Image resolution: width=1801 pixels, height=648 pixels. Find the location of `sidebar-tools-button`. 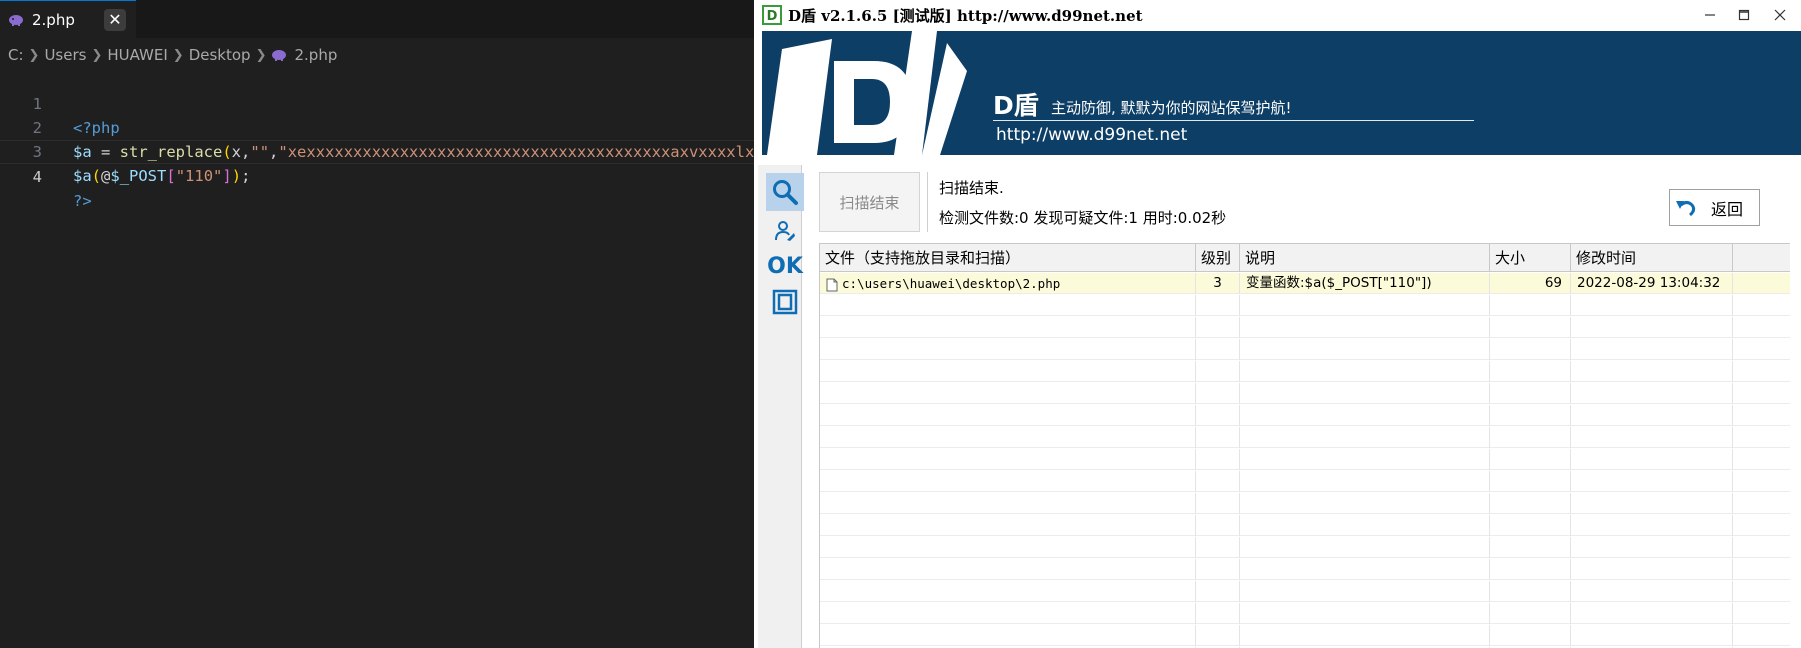

sidebar-tools-button is located at coordinates (785, 231).